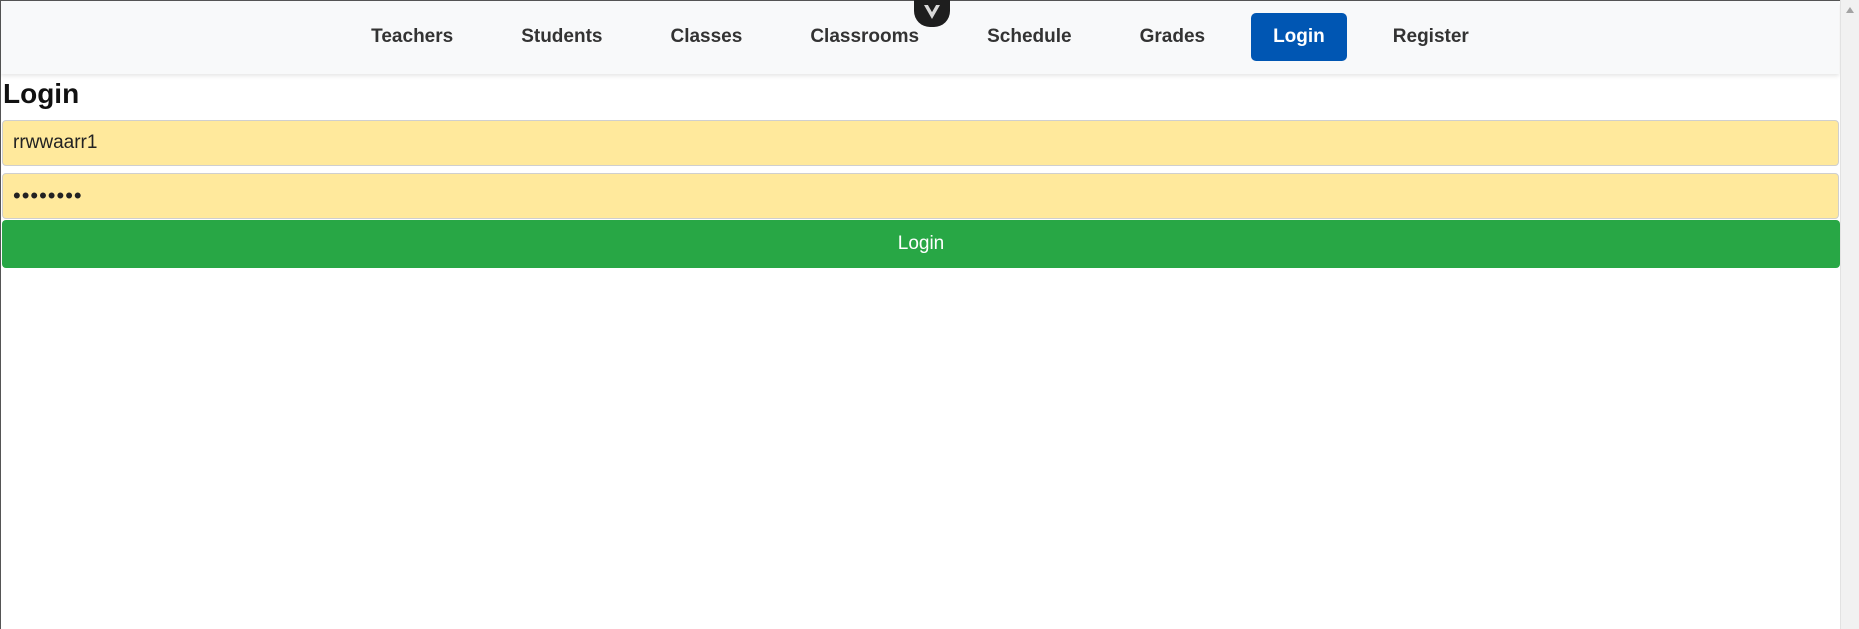  What do you see at coordinates (1299, 37) in the screenshot?
I see `nav-item-login: Login` at bounding box center [1299, 37].